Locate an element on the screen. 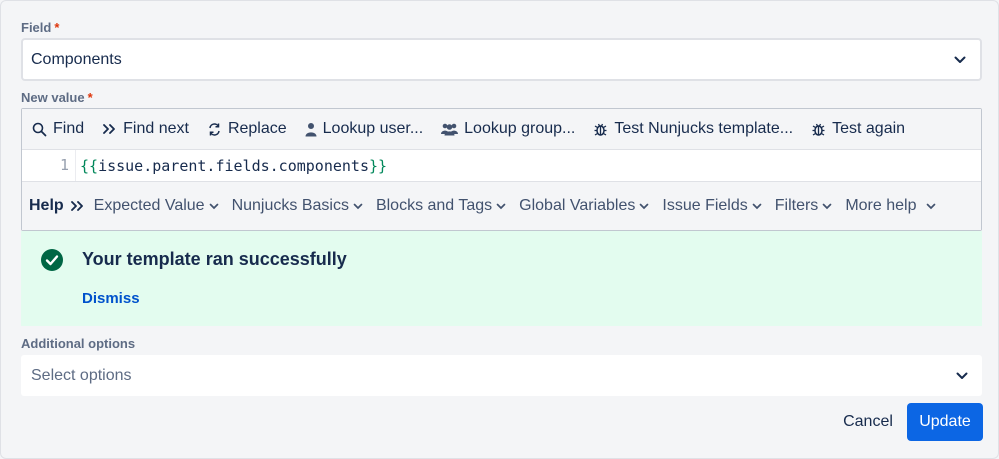  close-braces: }} is located at coordinates (378, 165).